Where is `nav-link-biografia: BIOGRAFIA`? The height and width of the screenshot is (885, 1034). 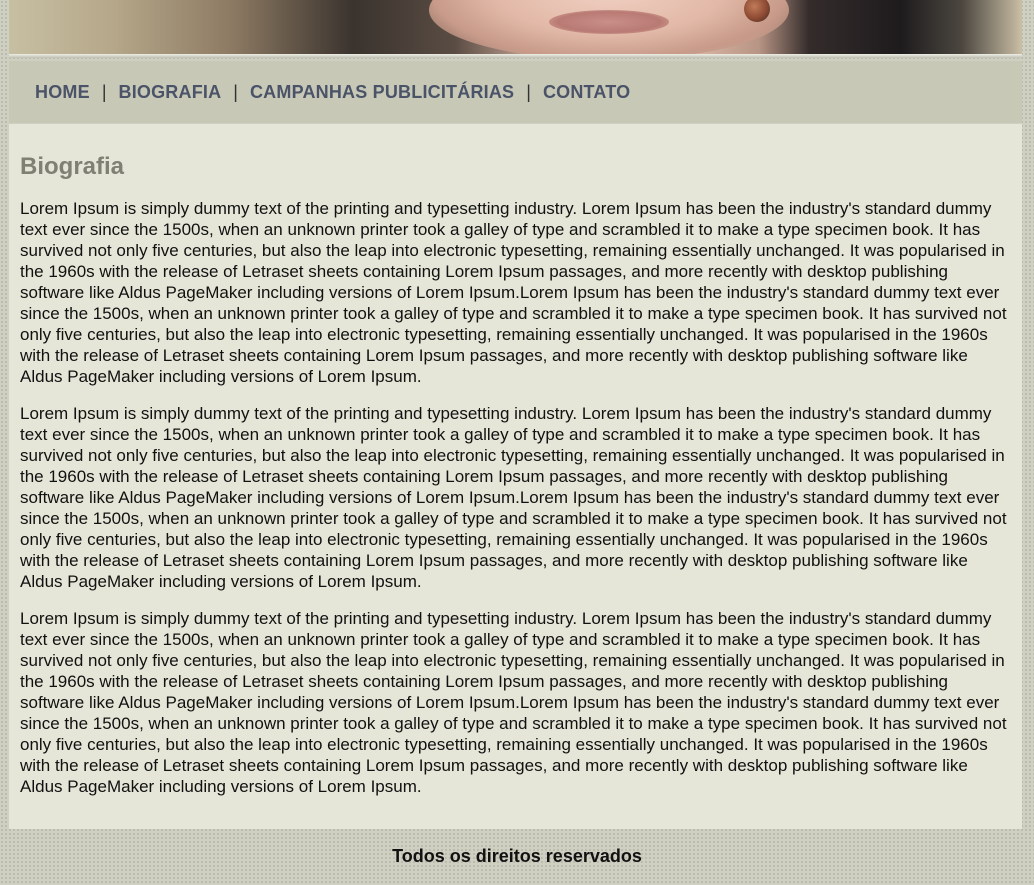 nav-link-biografia: BIOGRAFIA is located at coordinates (170, 92).